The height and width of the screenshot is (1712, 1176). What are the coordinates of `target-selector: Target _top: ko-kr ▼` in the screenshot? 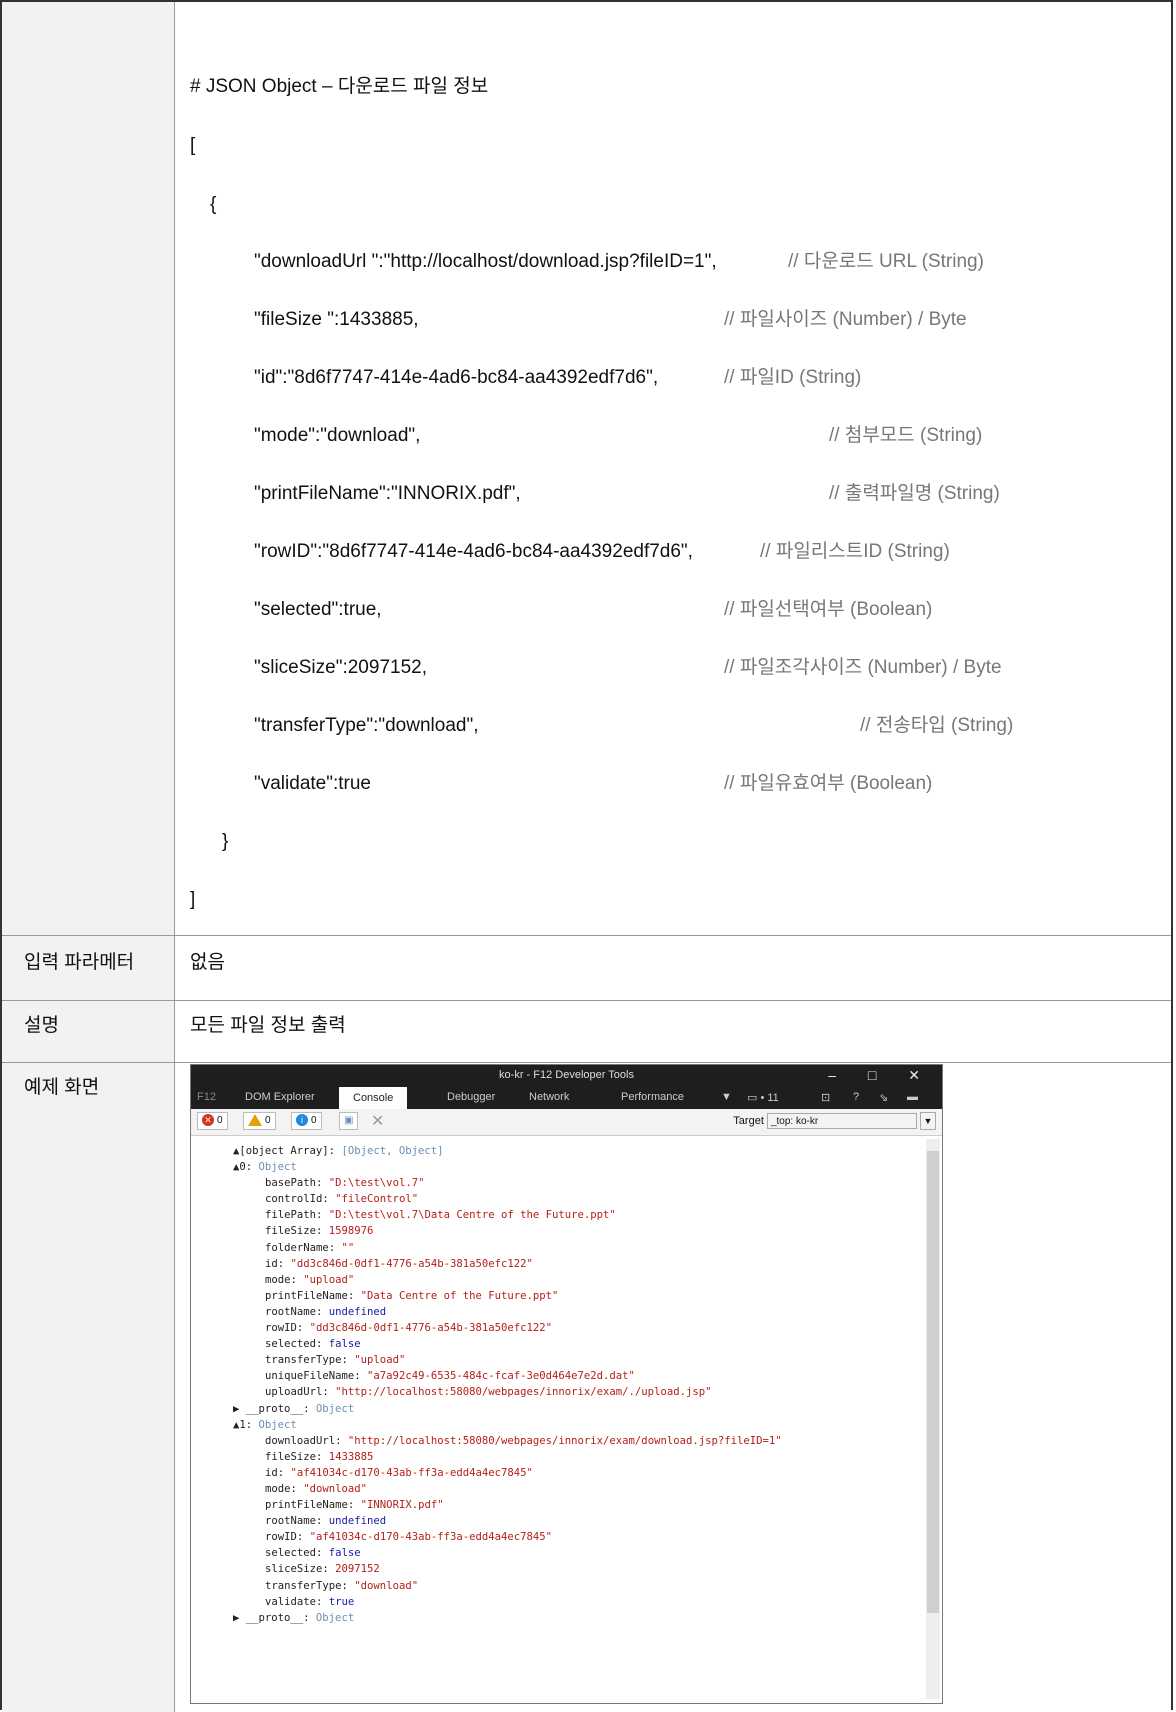 It's located at (834, 1121).